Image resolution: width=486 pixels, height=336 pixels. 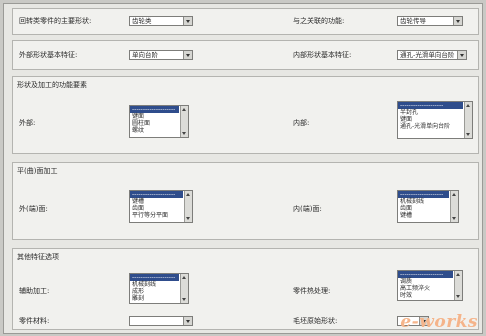 I want to click on shape-inner-label: 内部:, so click(x=301, y=123).